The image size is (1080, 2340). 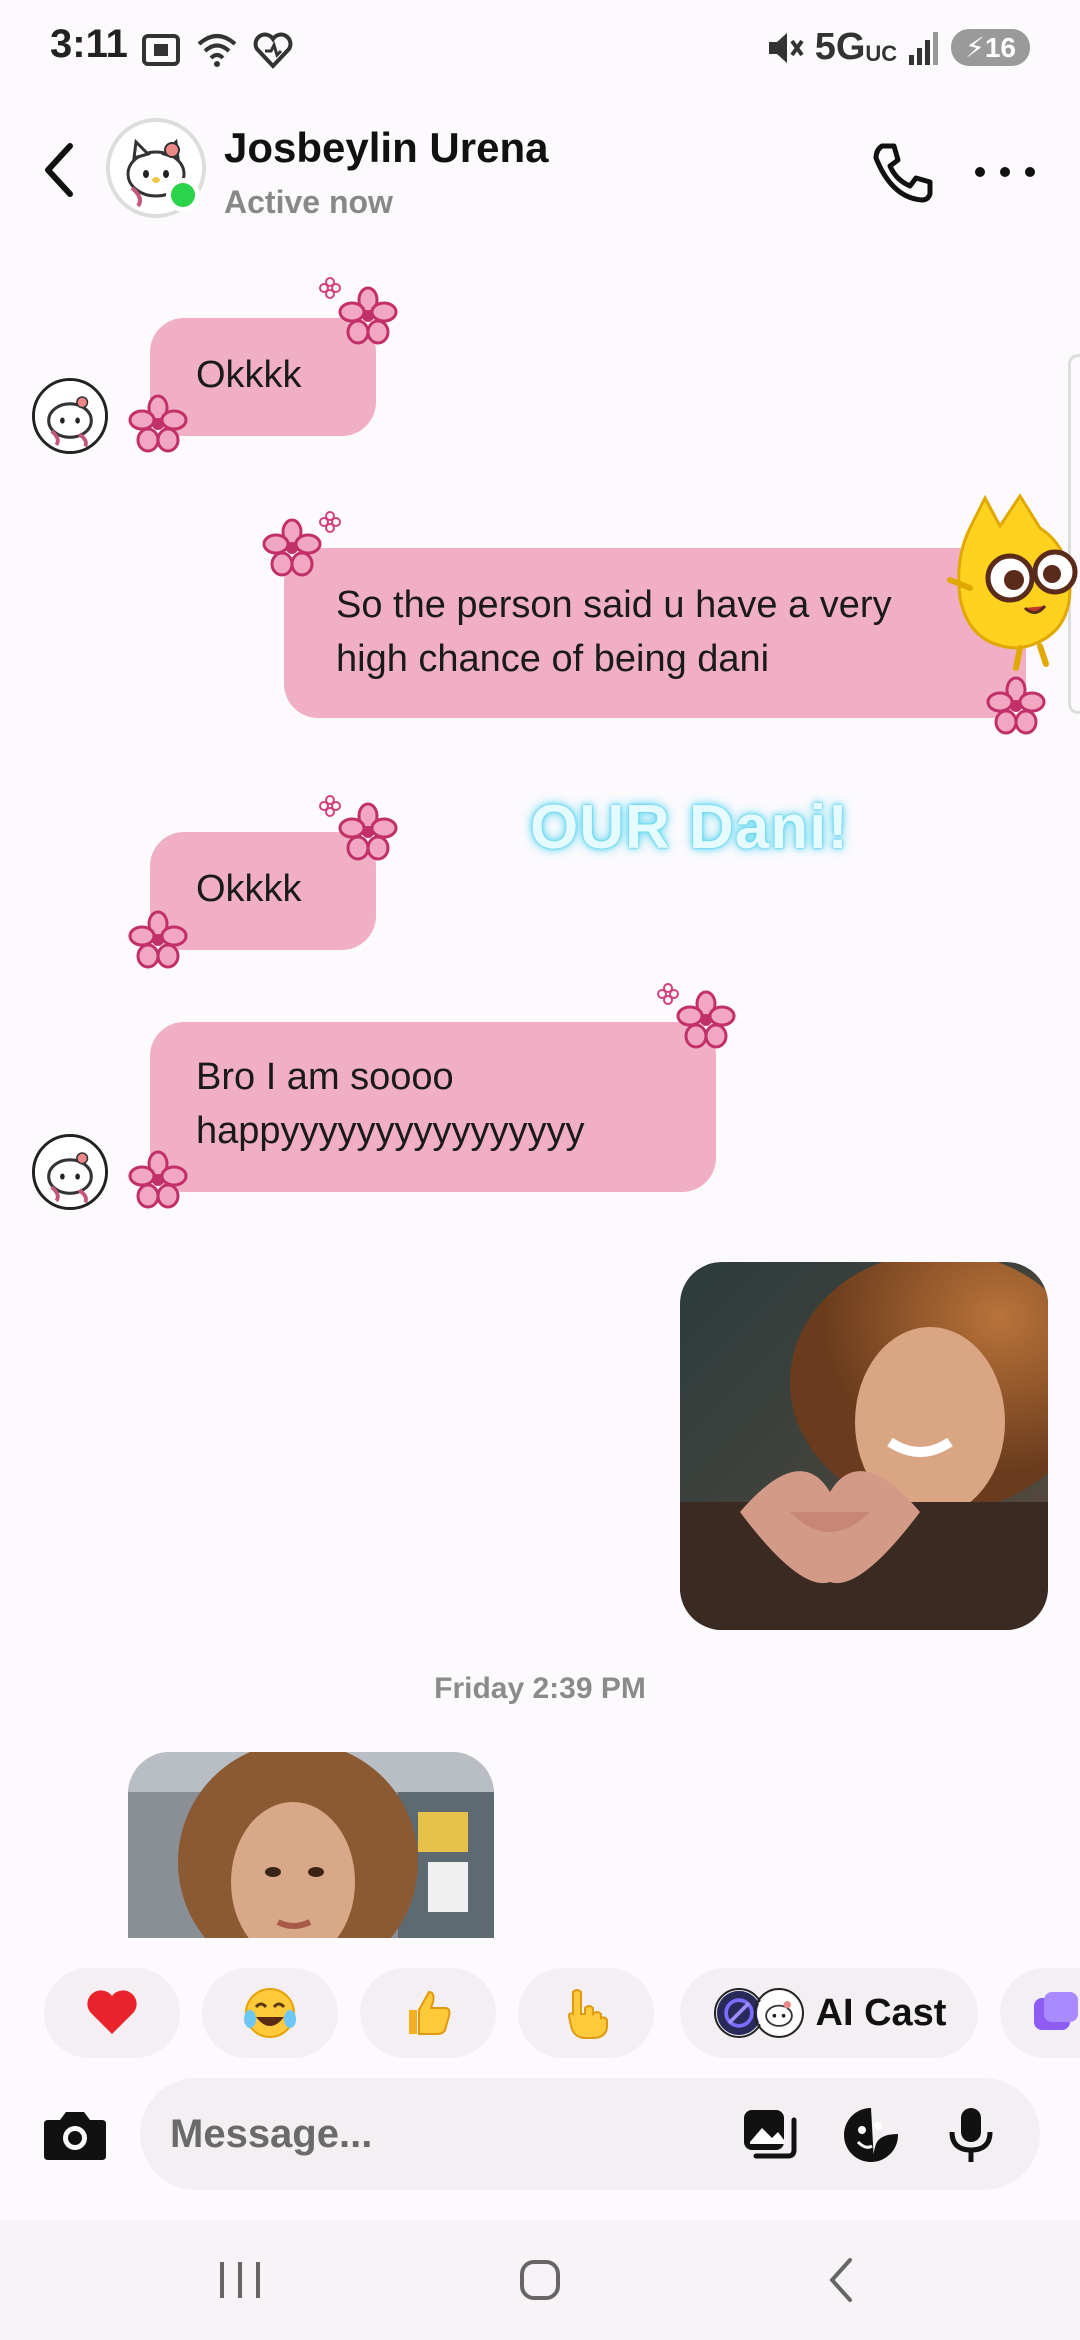 I want to click on contact-status: Active now, so click(x=308, y=202).